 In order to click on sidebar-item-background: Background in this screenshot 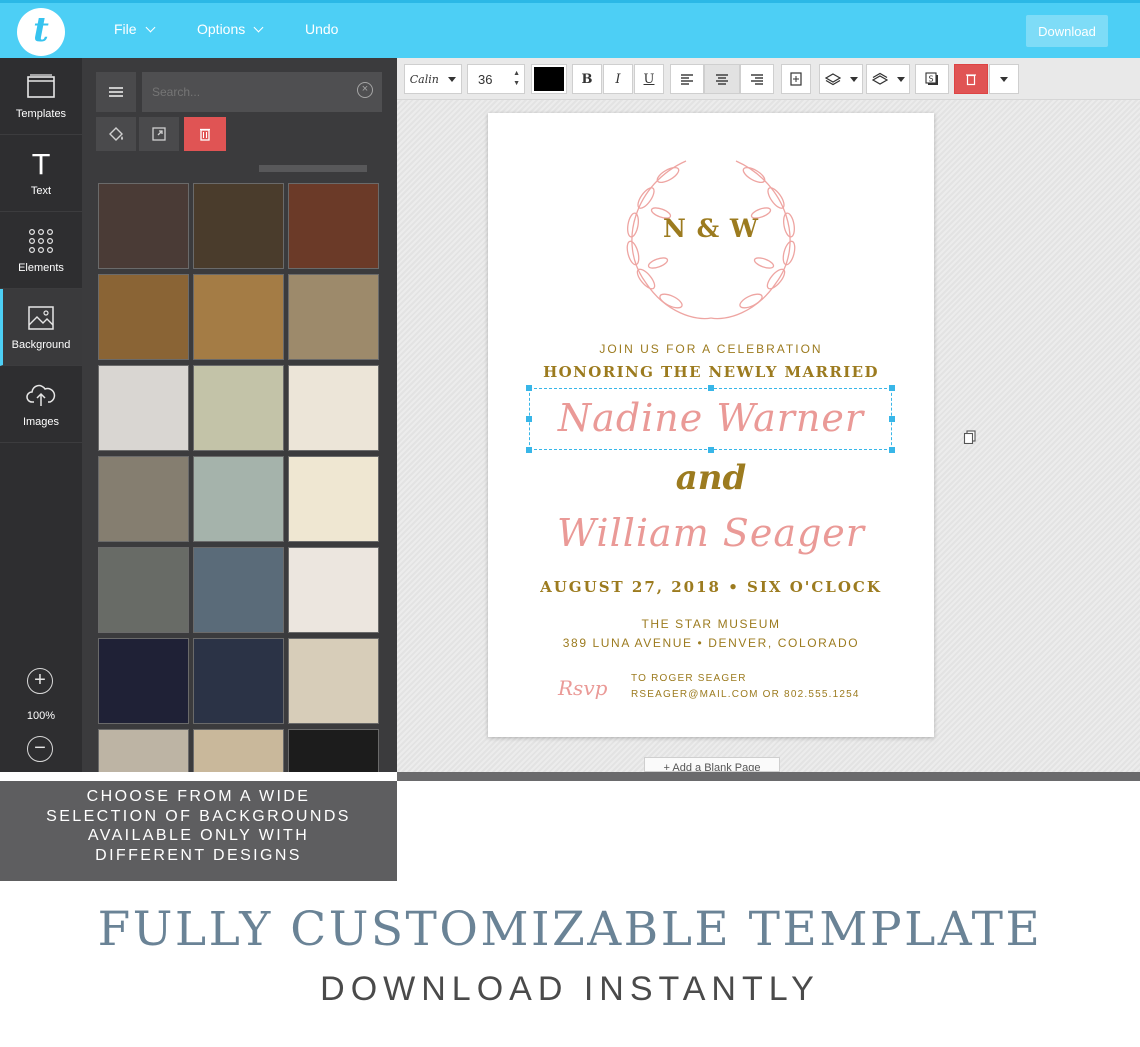, I will do `click(41, 327)`.